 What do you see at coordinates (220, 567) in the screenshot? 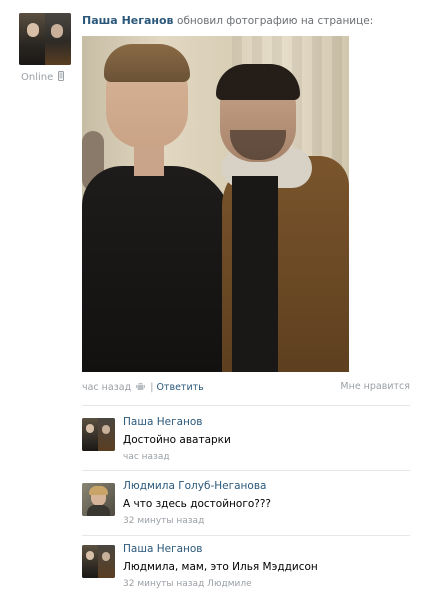
I see `comment-text: Людмила, мам, это Илья Мэддисон` at bounding box center [220, 567].